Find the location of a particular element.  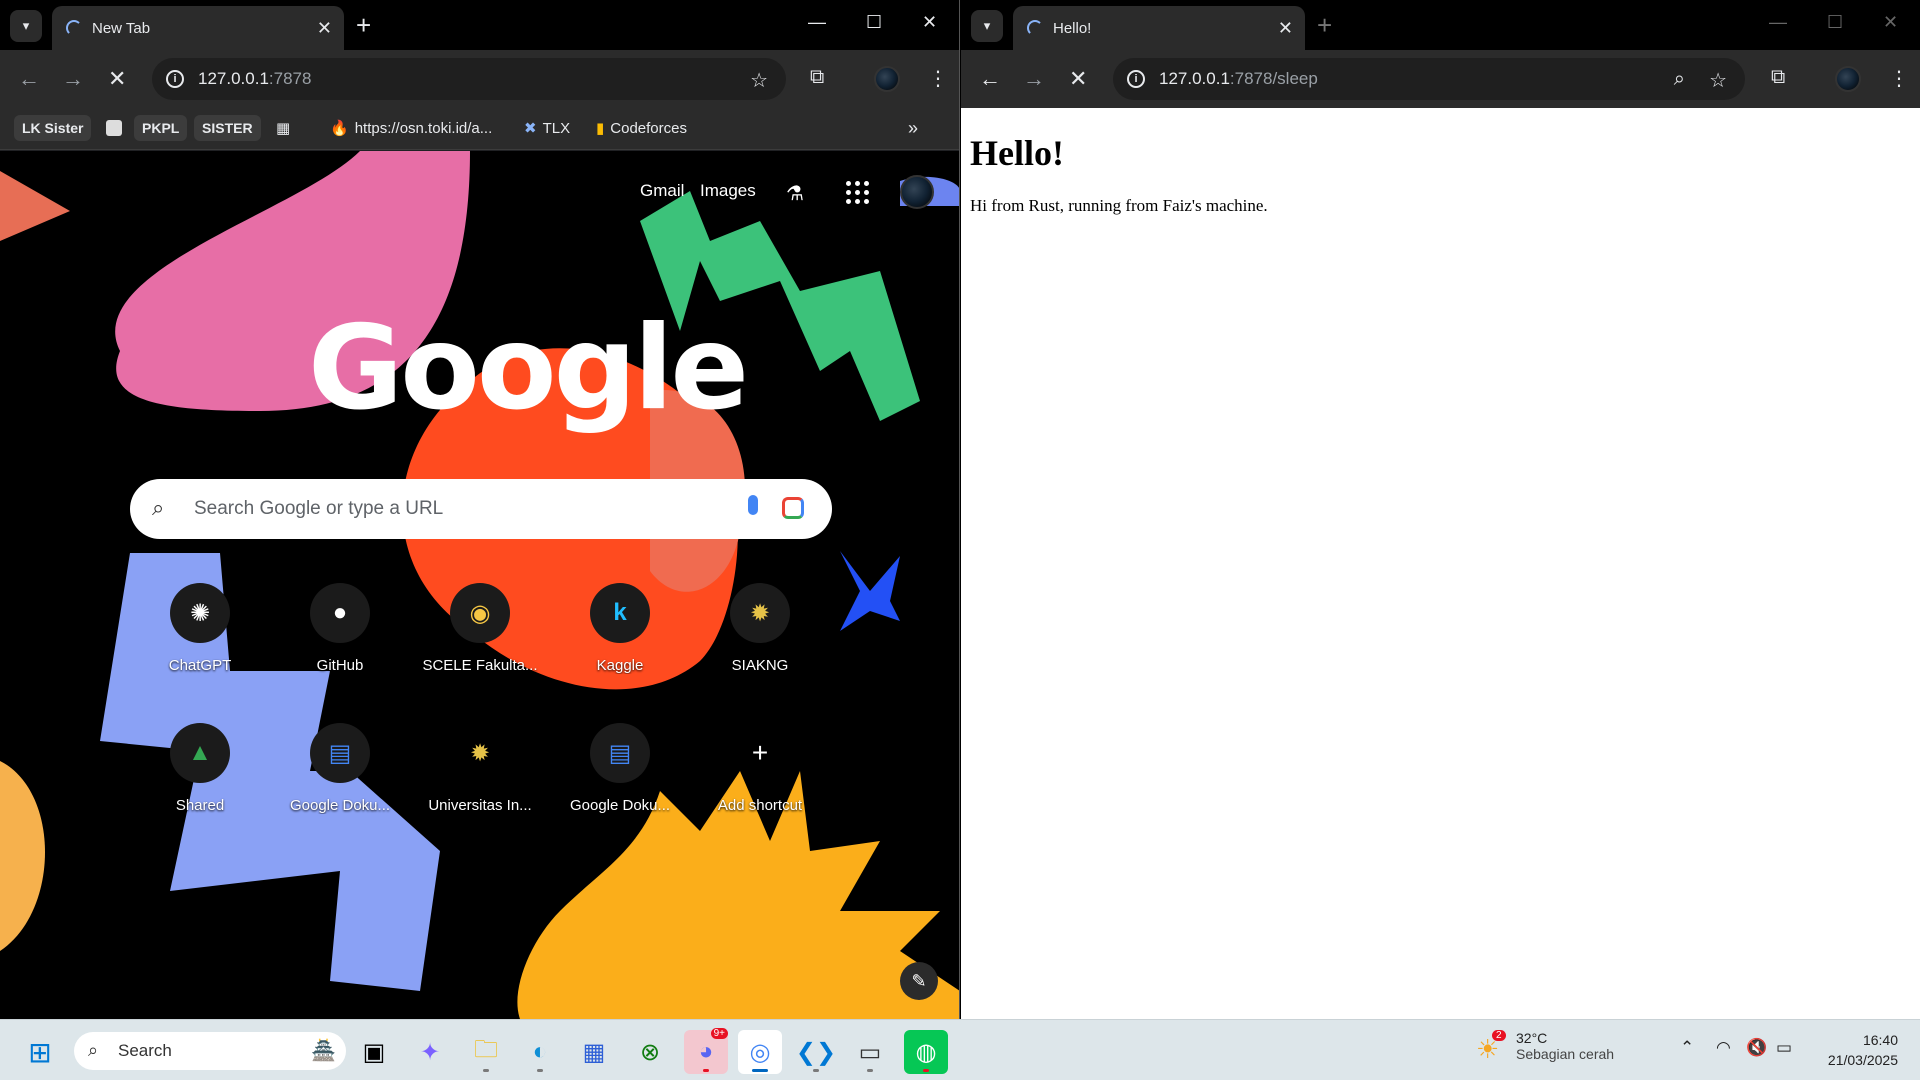

tab-hello: Hello! ✕ is located at coordinates (1159, 28).